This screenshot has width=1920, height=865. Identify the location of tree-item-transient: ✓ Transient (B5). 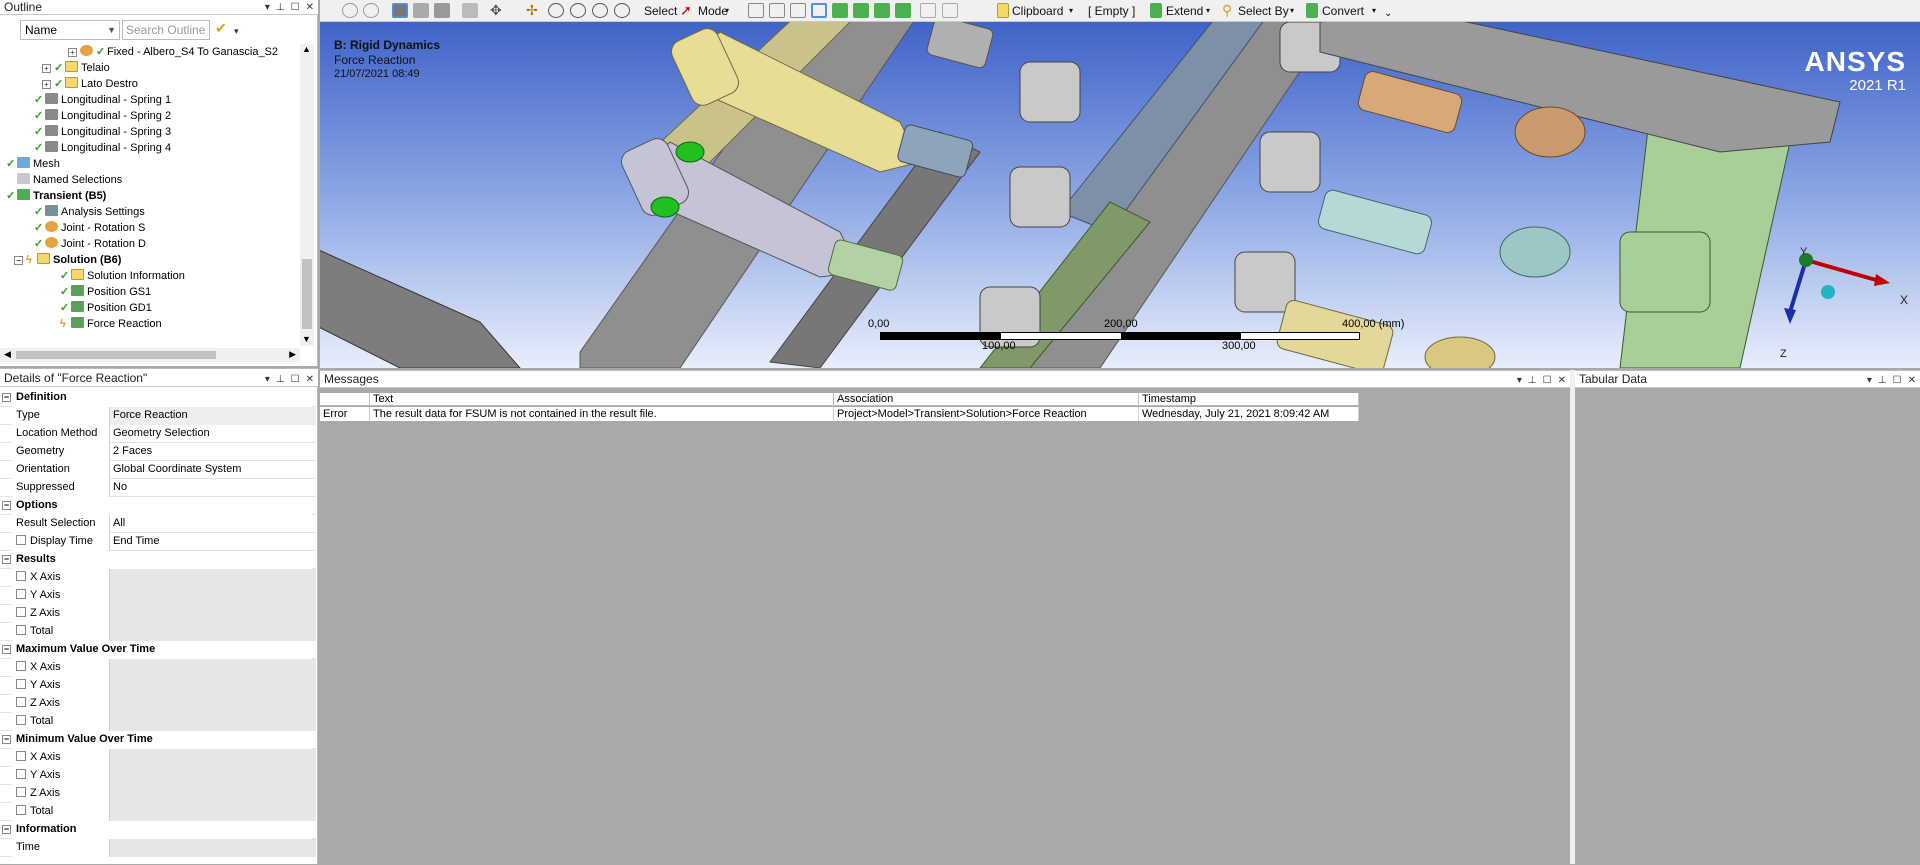
(56, 196).